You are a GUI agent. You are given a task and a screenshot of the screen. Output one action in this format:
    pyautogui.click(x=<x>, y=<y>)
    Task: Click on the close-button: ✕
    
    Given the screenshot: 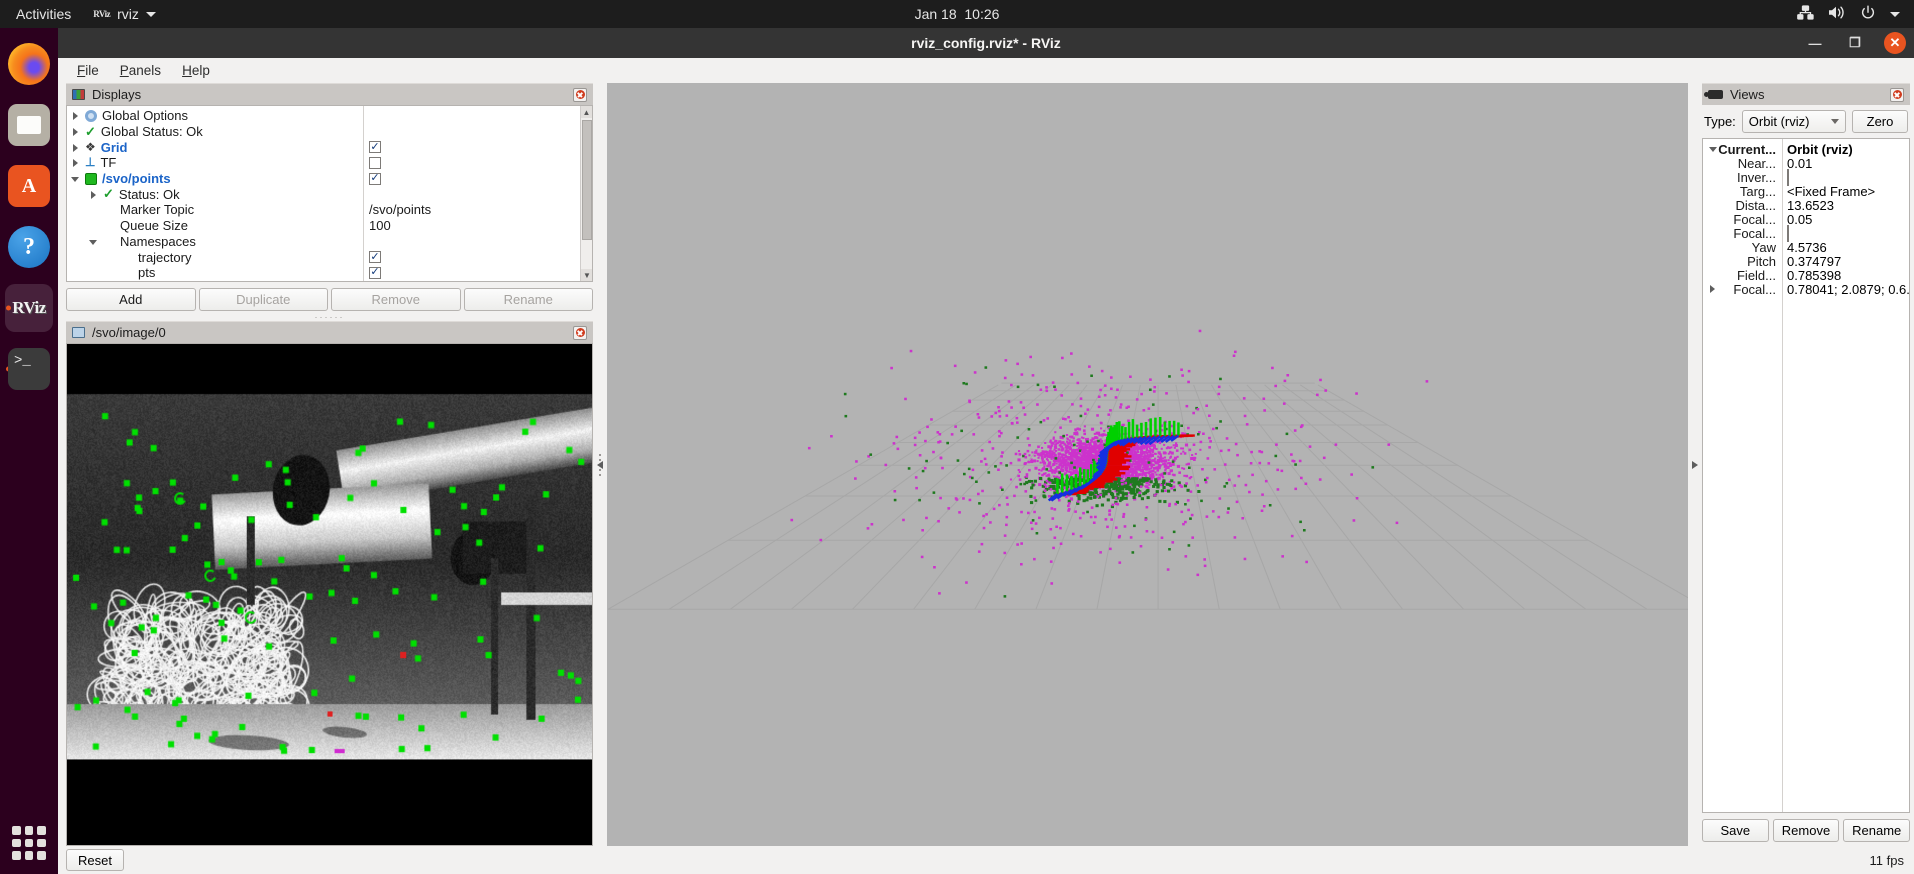 What is the action you would take?
    pyautogui.click(x=1895, y=43)
    